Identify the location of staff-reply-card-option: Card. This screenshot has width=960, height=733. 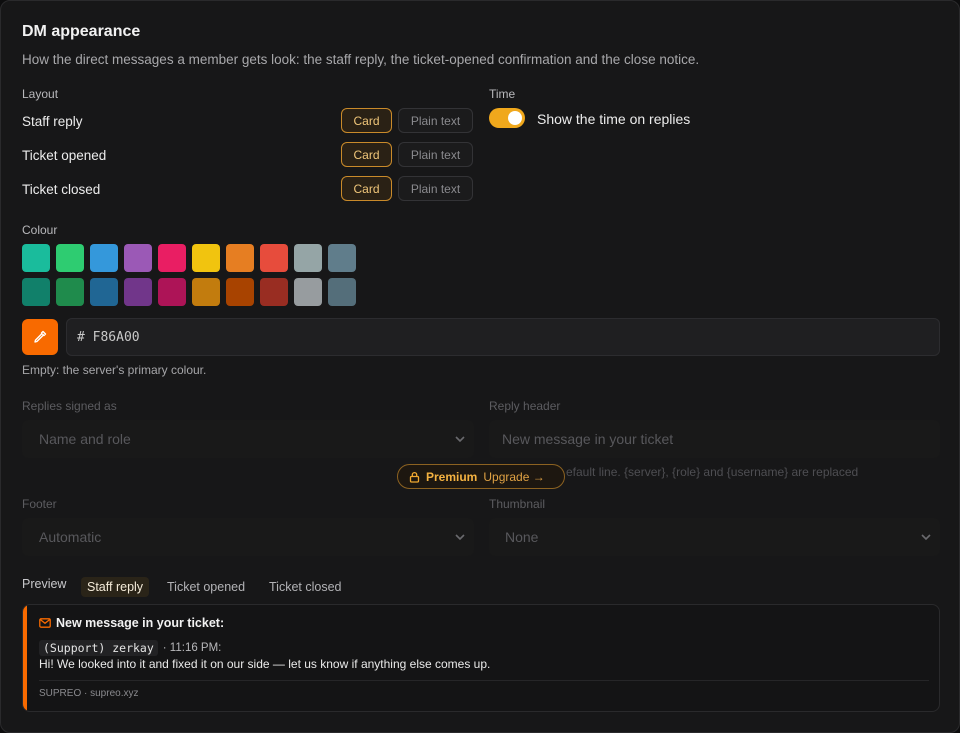
(366, 120).